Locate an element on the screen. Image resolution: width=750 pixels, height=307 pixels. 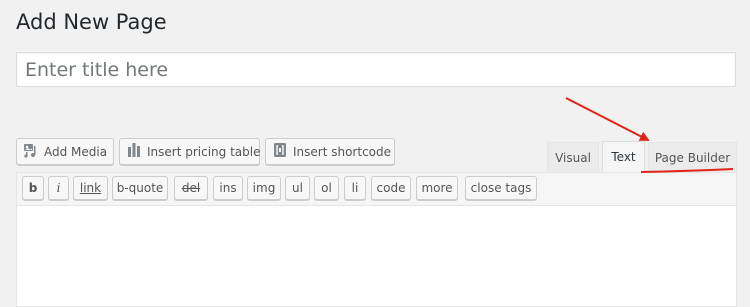
quicktag-link-button: link is located at coordinates (90, 188).